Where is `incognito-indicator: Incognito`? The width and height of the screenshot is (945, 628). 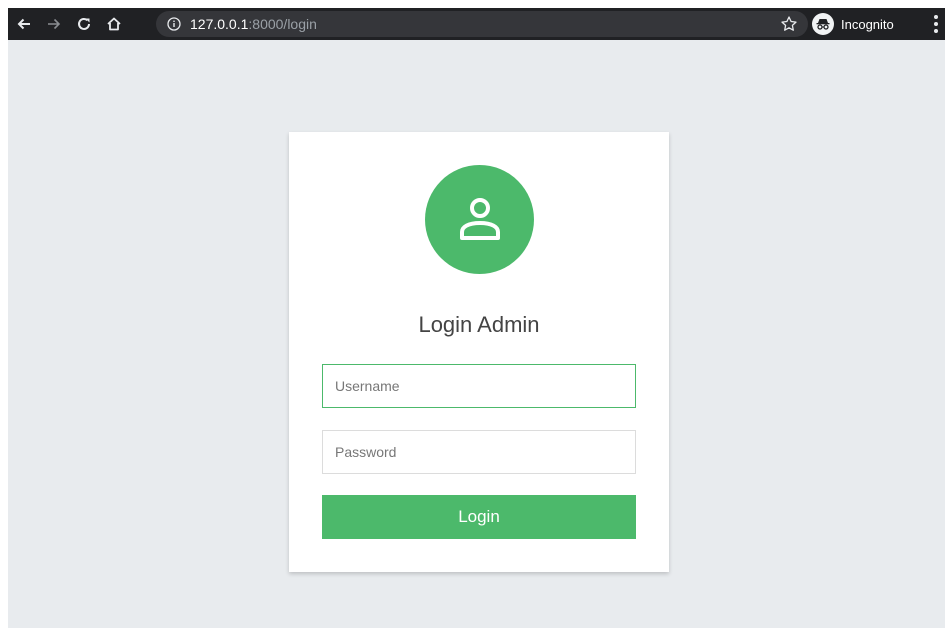 incognito-indicator: Incognito is located at coordinates (860, 24).